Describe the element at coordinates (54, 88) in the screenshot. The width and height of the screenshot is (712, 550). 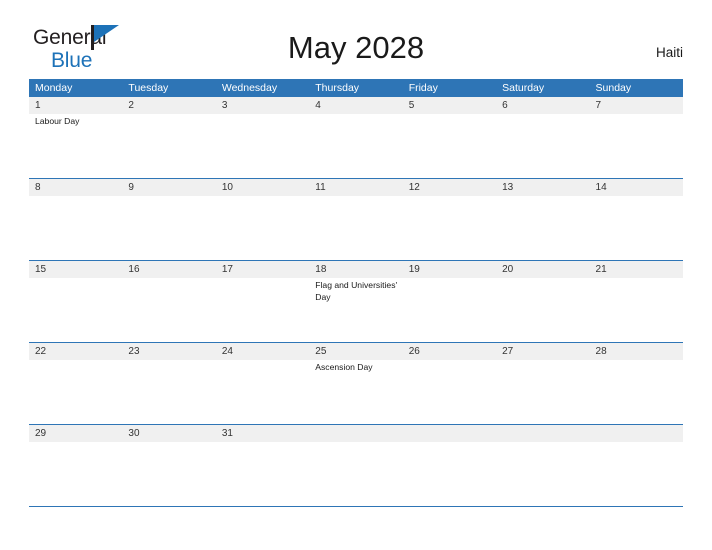
I see `weekday-header-monday: Monday` at that location.